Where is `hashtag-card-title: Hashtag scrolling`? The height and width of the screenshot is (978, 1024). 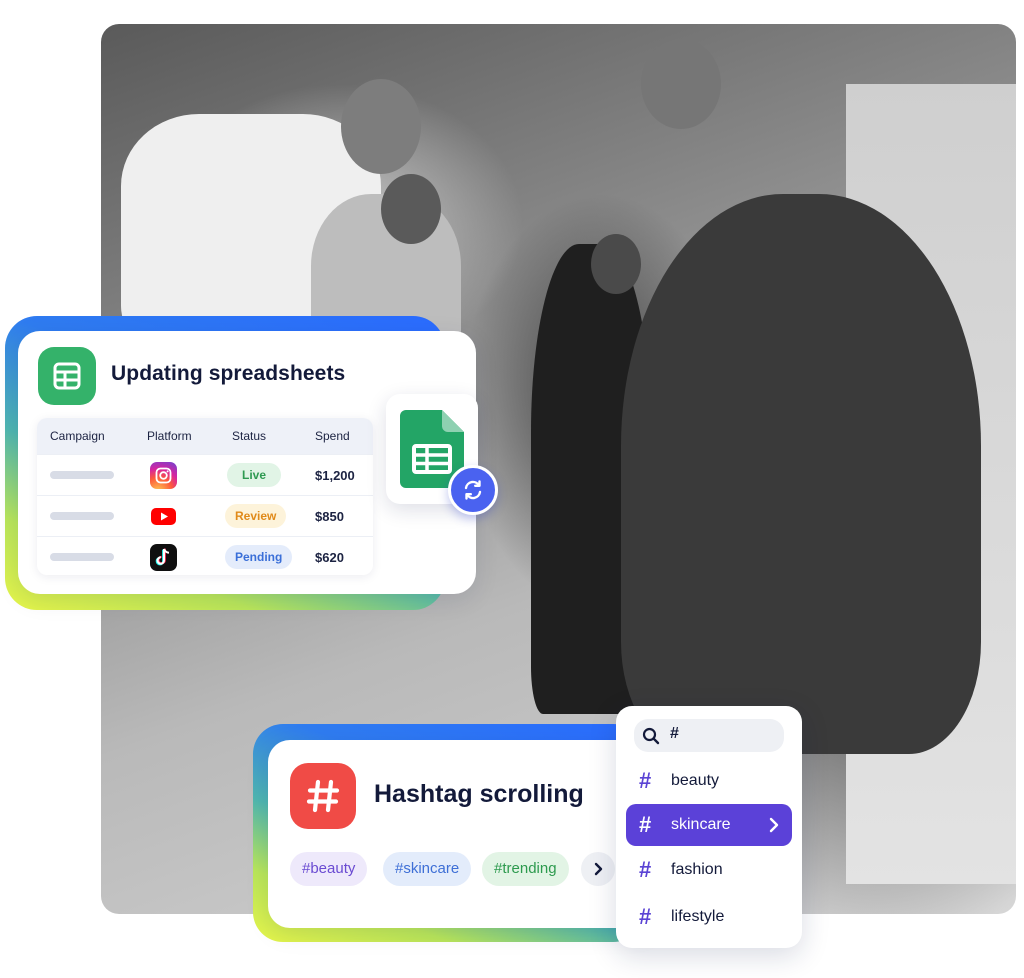 hashtag-card-title: Hashtag scrolling is located at coordinates (479, 794).